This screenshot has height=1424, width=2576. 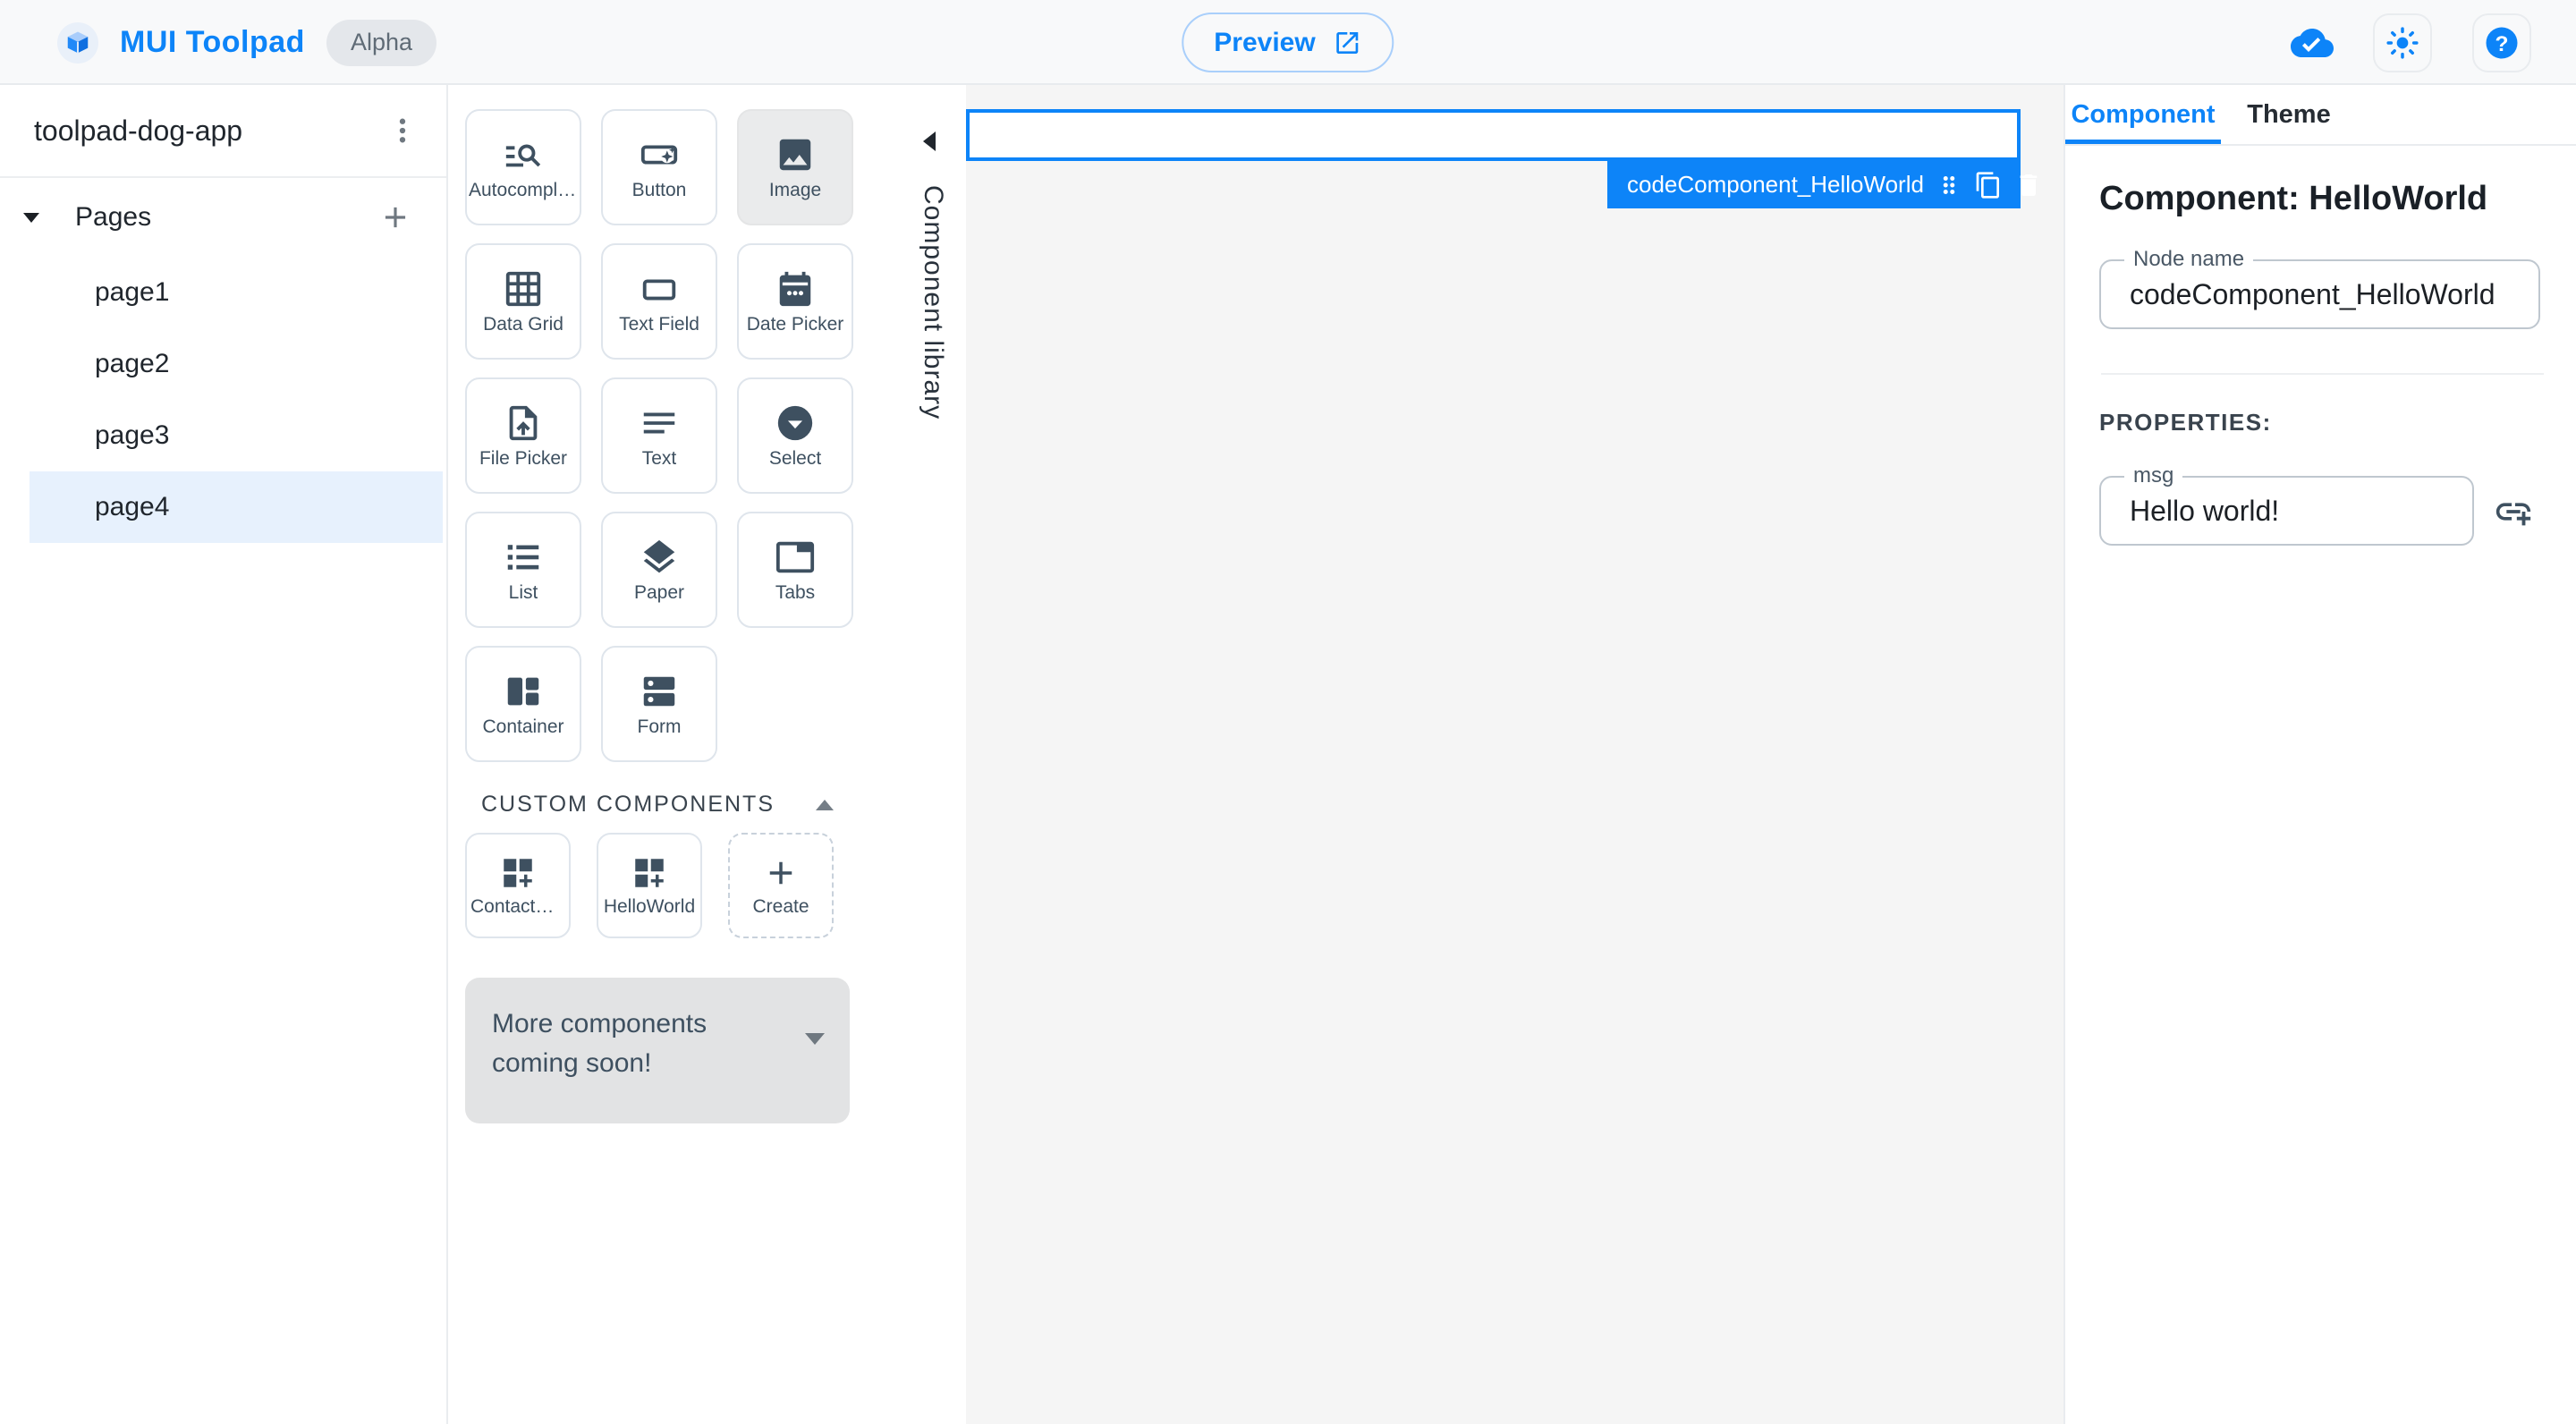 I want to click on calendar-icon, so click(x=795, y=288).